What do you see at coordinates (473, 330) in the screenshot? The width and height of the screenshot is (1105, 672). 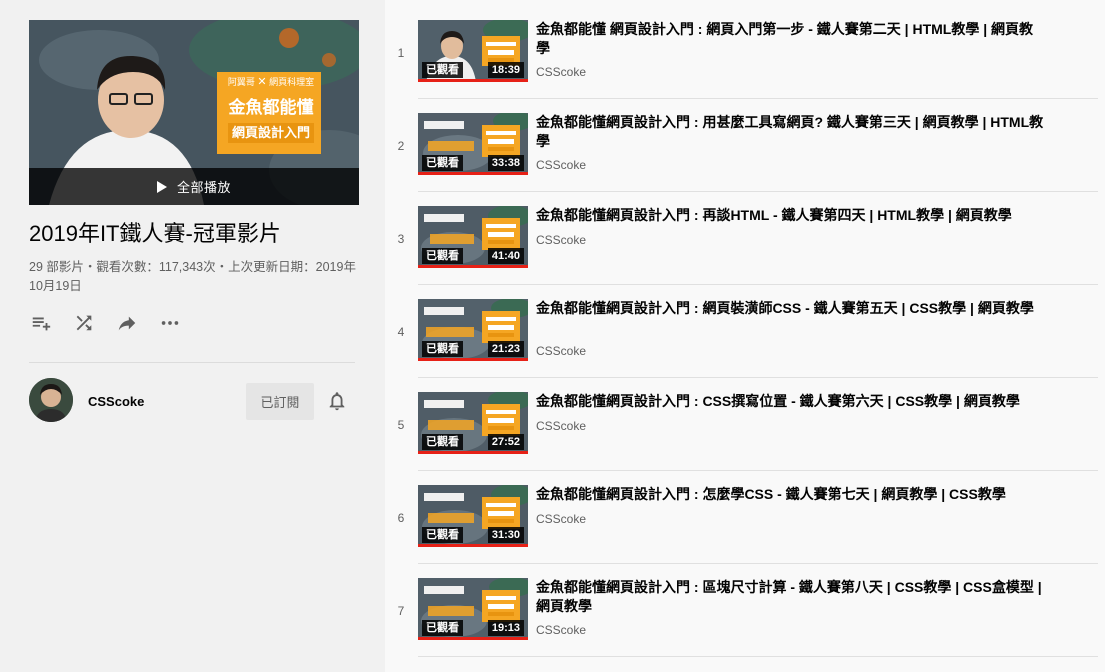 I see `video-thumbnail: 已觀看 21:23` at bounding box center [473, 330].